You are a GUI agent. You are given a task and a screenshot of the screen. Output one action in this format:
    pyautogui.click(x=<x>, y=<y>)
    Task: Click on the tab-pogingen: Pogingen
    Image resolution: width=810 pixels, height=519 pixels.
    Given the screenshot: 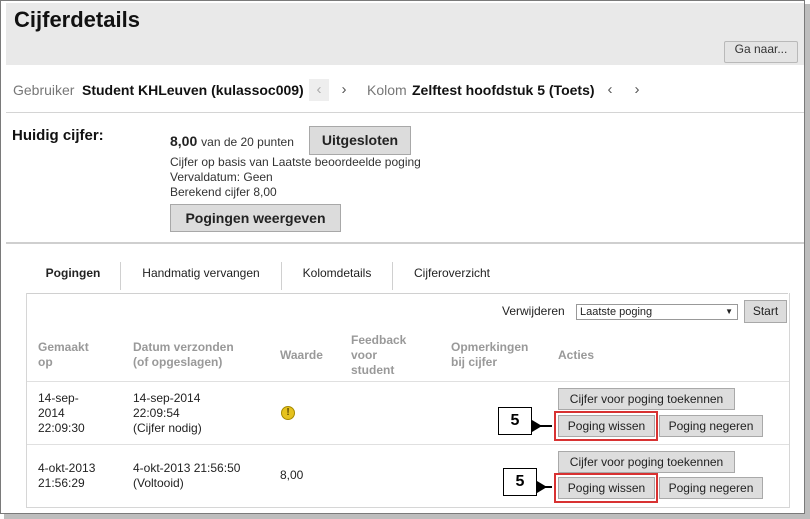 What is the action you would take?
    pyautogui.click(x=73, y=275)
    